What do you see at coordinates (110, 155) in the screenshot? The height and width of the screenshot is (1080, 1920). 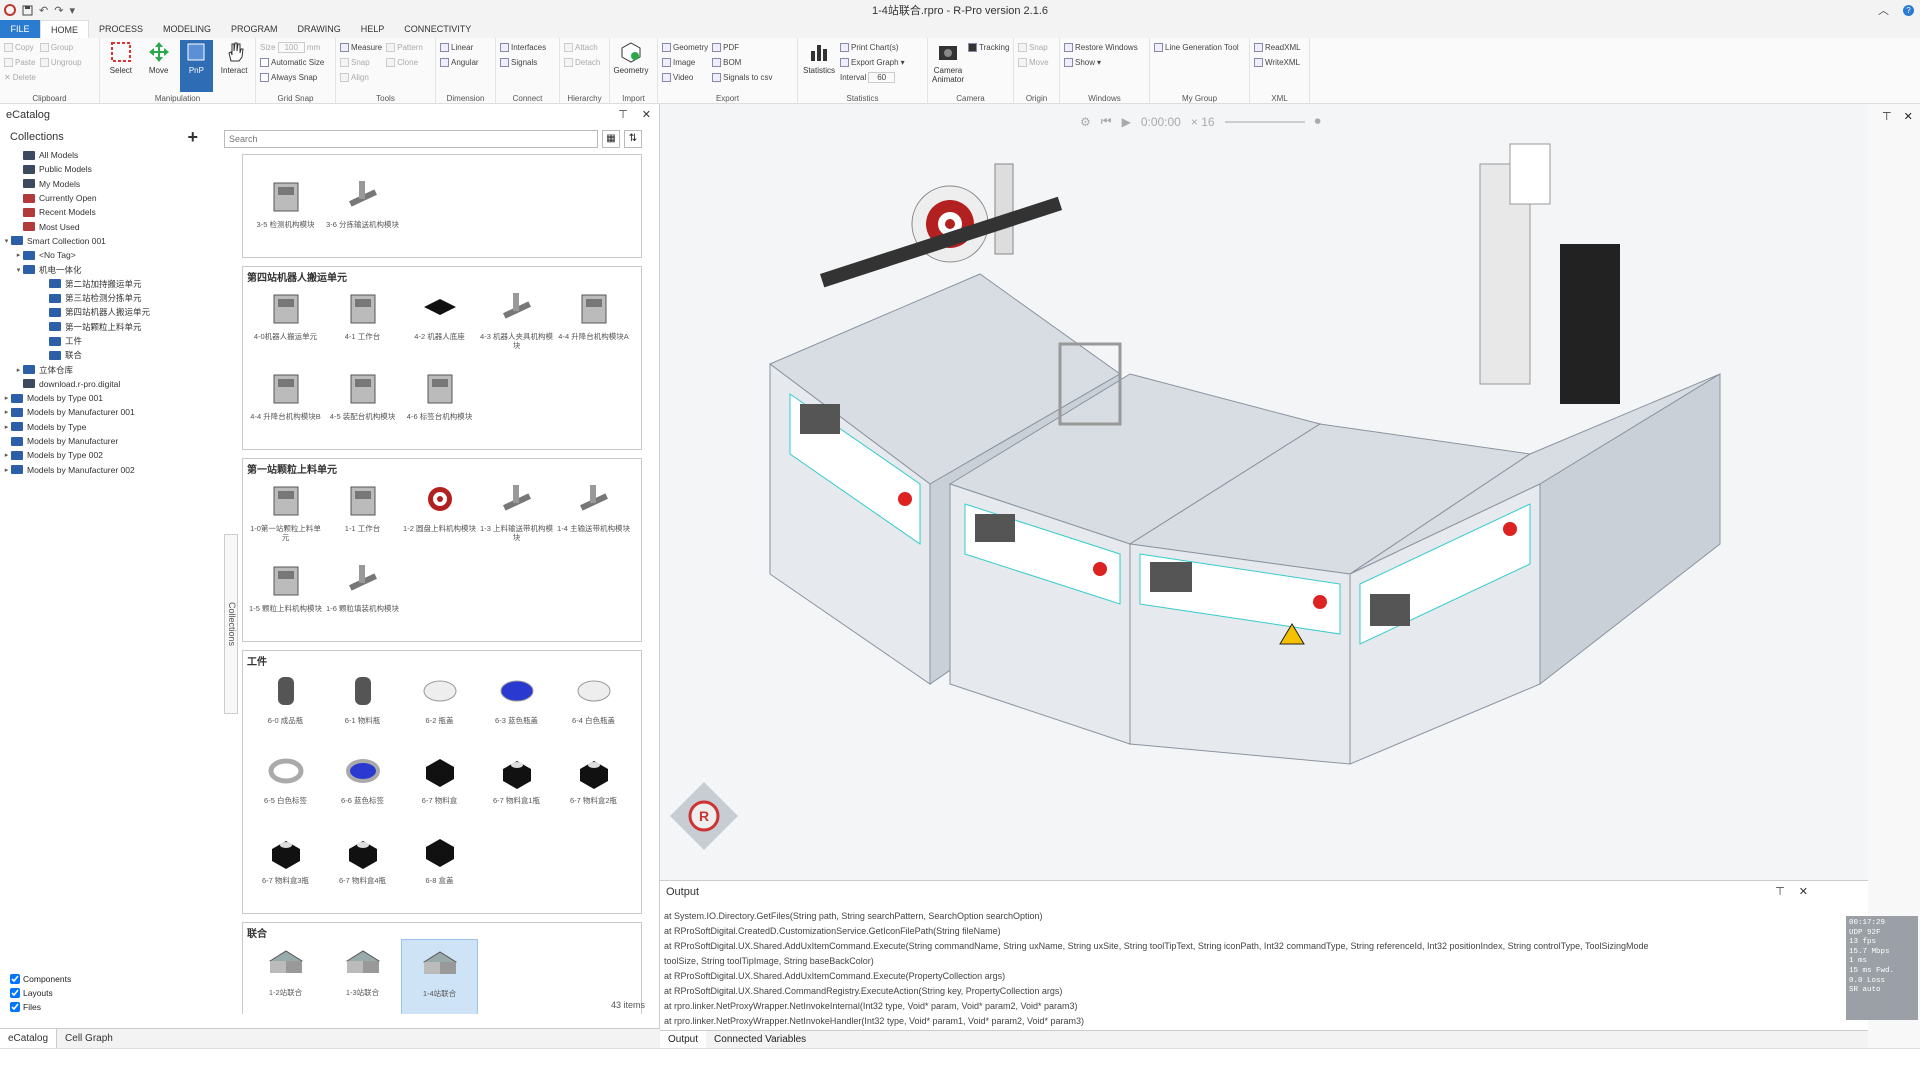 I see `tree-item: All Models` at bounding box center [110, 155].